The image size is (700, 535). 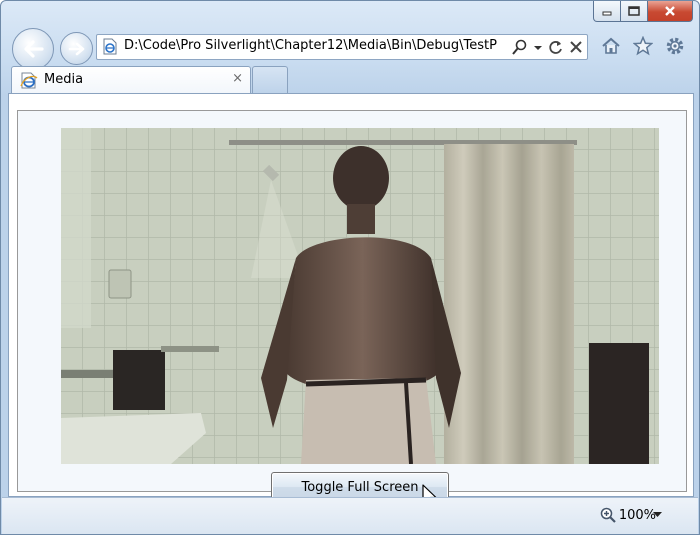 I want to click on page-icon, so click(x=110, y=46).